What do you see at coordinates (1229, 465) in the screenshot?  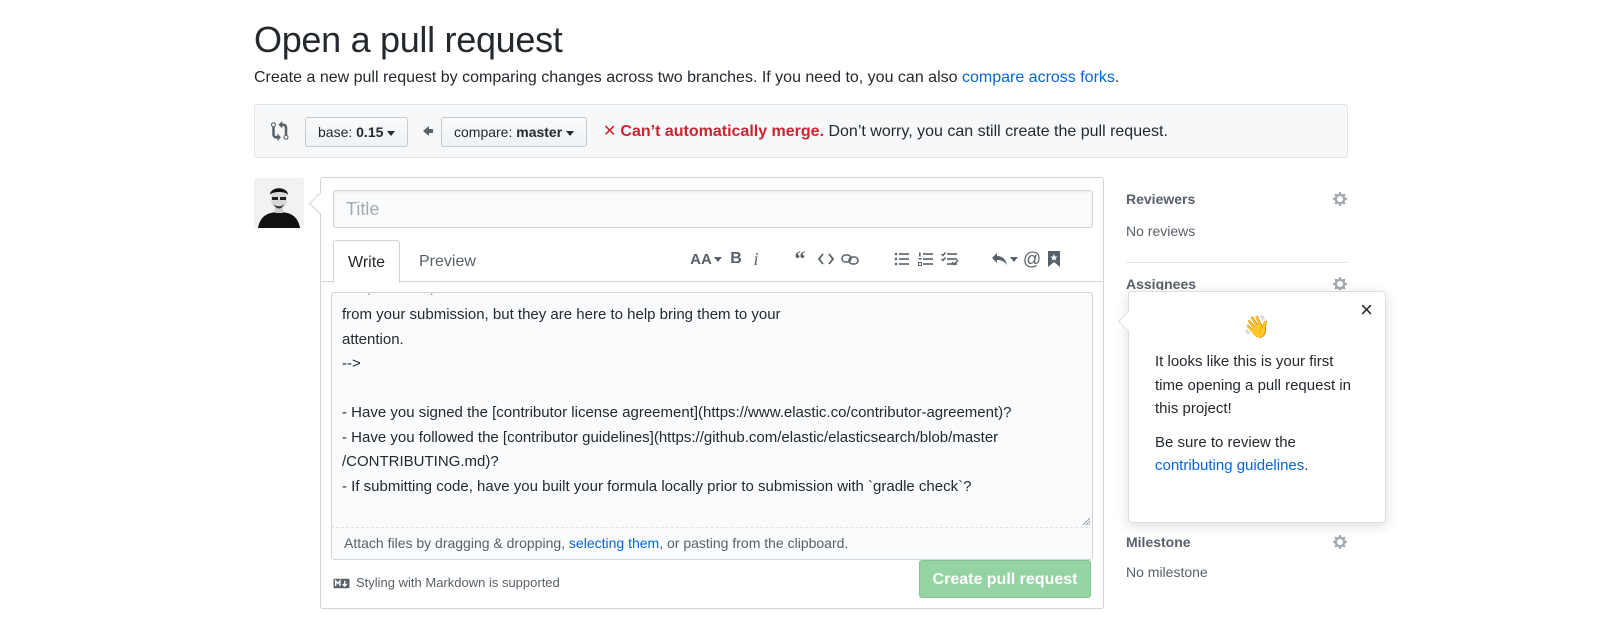 I see `contributing-guidelines-link: contributing guidelines` at bounding box center [1229, 465].